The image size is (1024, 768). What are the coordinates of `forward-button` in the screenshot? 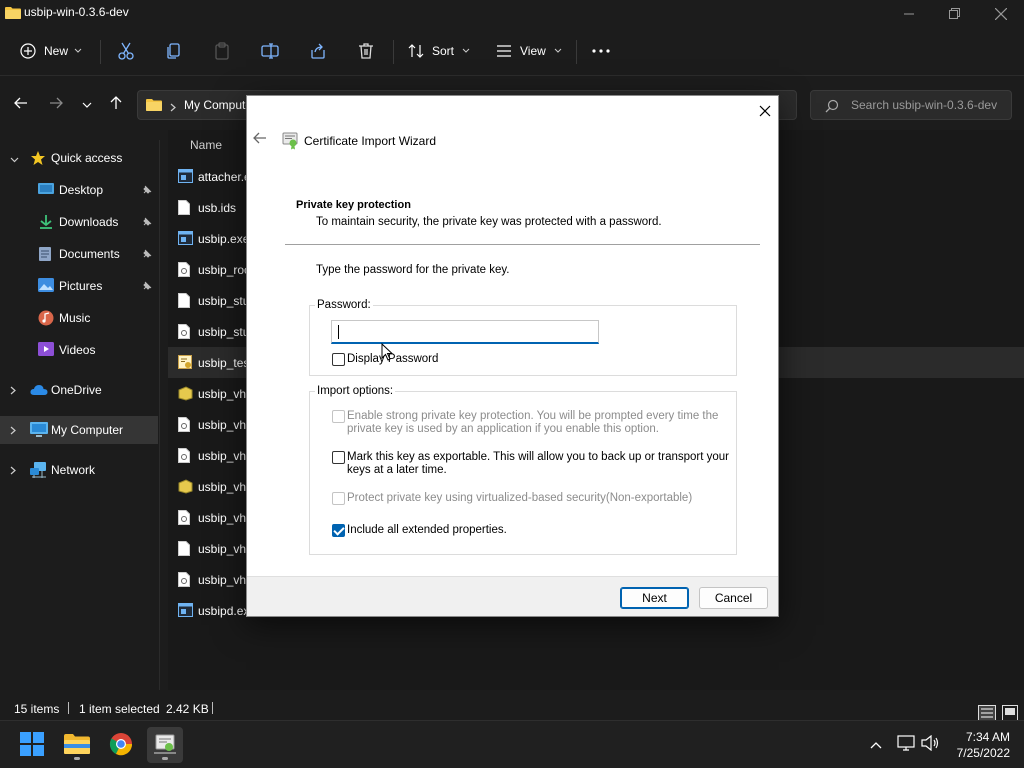 It's located at (56, 104).